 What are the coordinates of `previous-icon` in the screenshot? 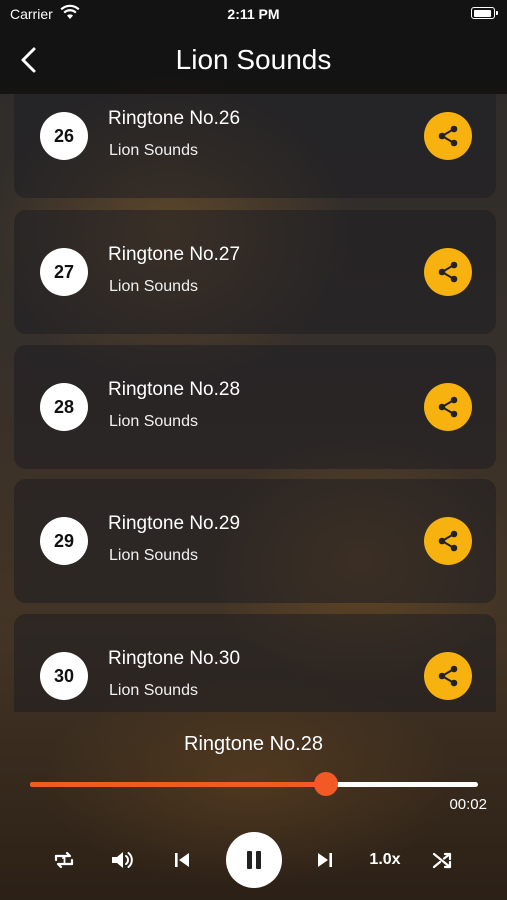 It's located at (182, 860).